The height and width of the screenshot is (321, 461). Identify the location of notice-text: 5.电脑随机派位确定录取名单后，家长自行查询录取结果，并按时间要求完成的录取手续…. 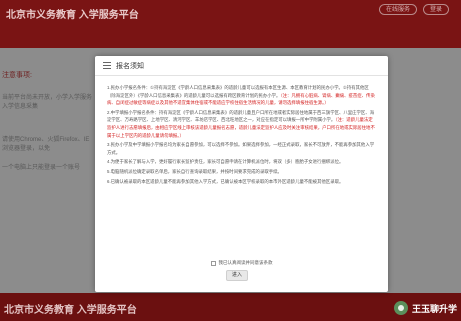
(194, 171).